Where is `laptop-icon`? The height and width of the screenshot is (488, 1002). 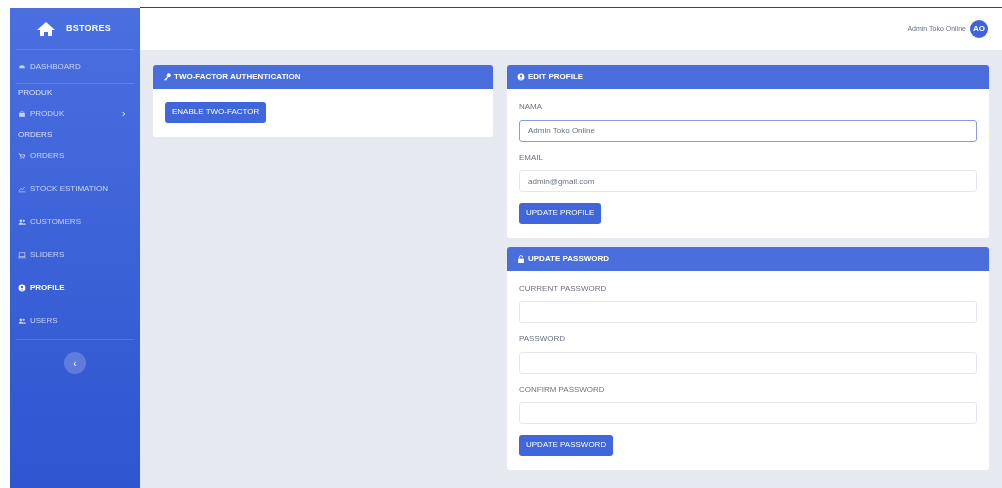
laptop-icon is located at coordinates (22, 254).